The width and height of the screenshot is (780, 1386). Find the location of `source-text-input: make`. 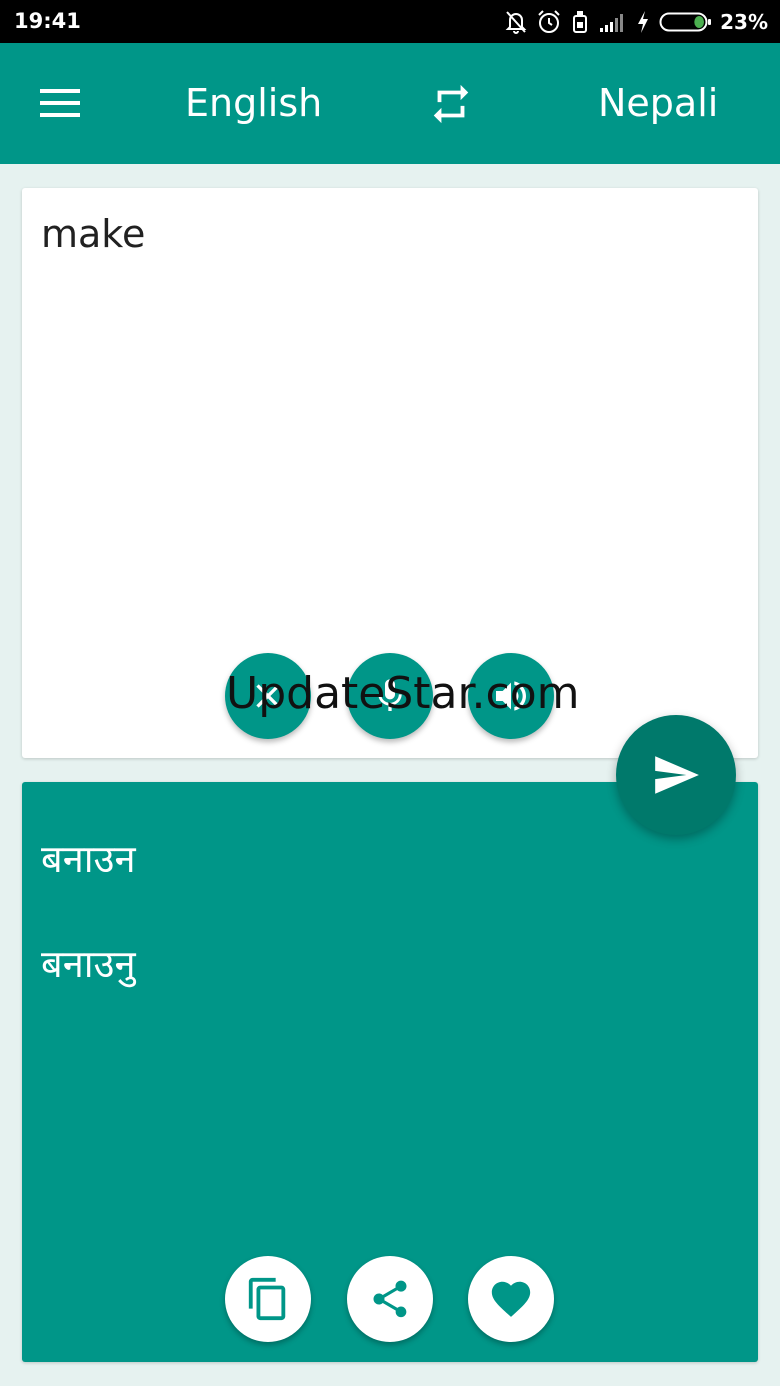

source-text-input: make is located at coordinates (389, 234).